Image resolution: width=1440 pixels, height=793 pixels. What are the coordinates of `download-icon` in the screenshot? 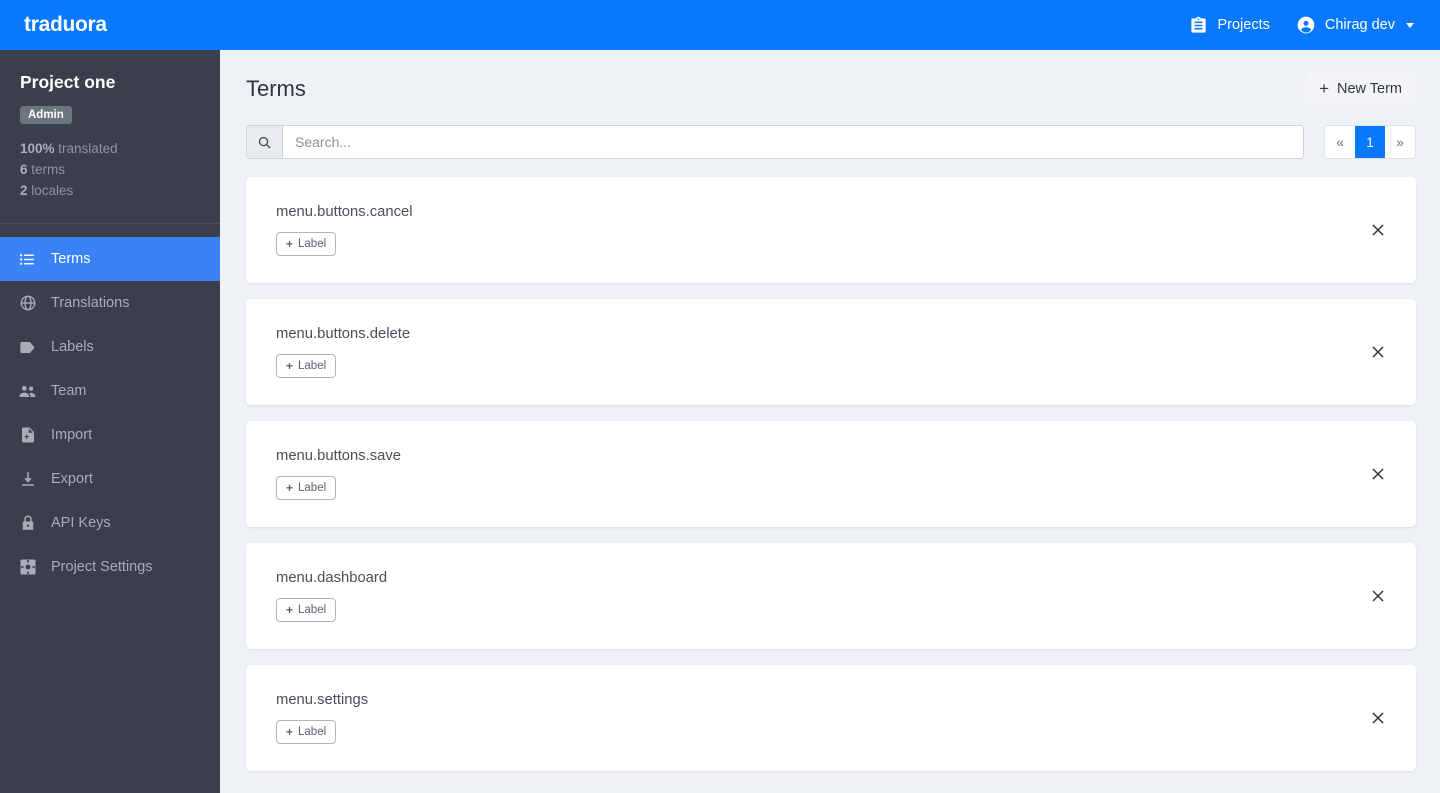 It's located at (27, 479).